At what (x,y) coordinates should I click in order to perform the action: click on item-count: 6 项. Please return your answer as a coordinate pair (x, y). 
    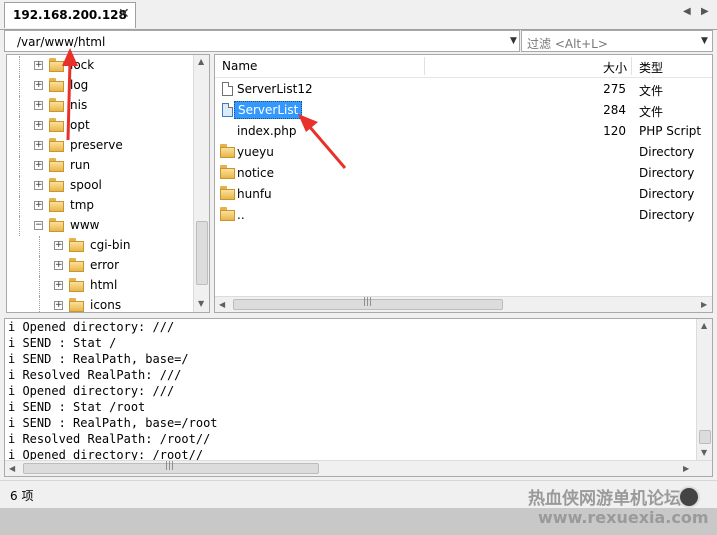
    Looking at the image, I should click on (22, 496).